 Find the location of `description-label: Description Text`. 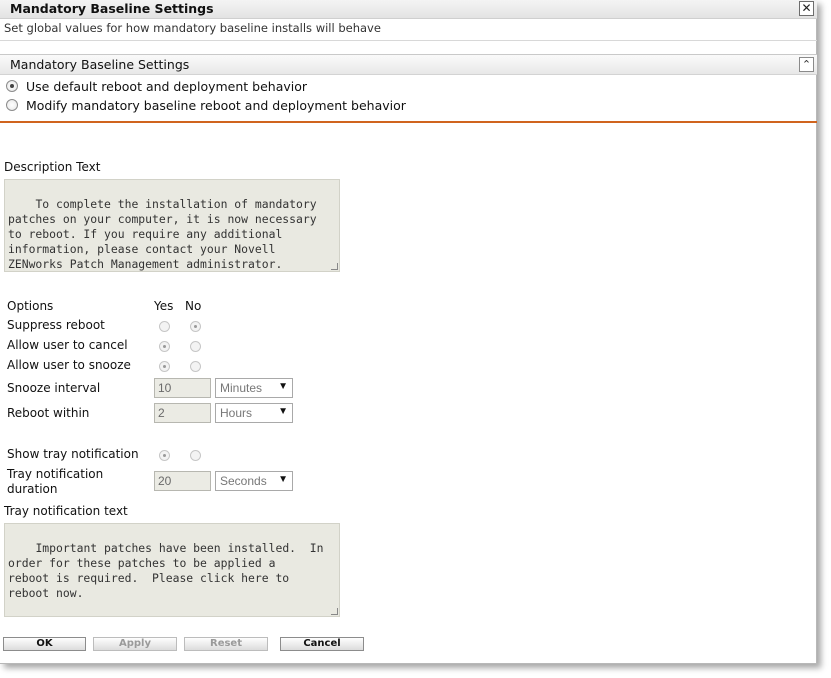

description-label: Description Text is located at coordinates (52, 167).